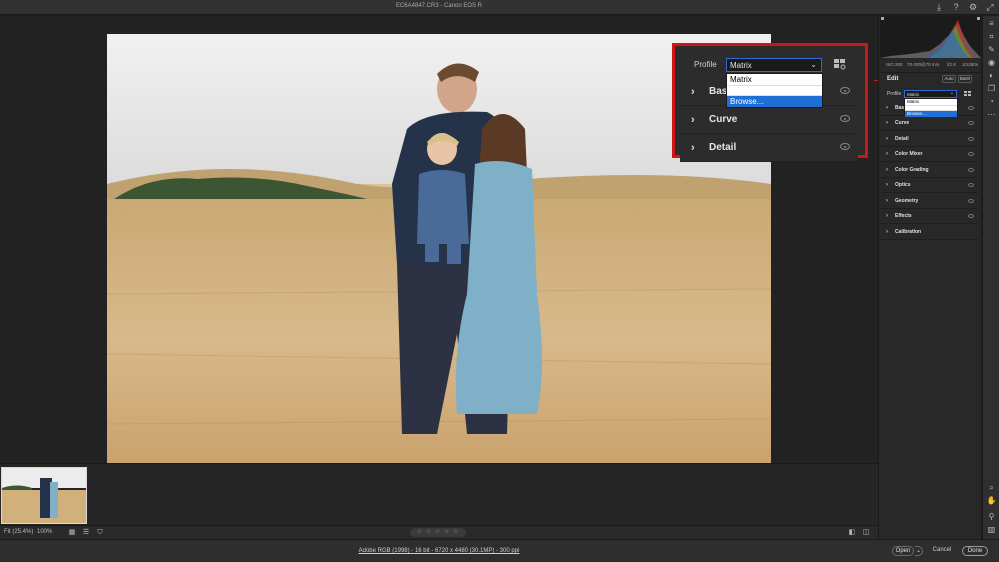  What do you see at coordinates (769, 148) in the screenshot?
I see `callout-section-detail: › Detail` at bounding box center [769, 148].